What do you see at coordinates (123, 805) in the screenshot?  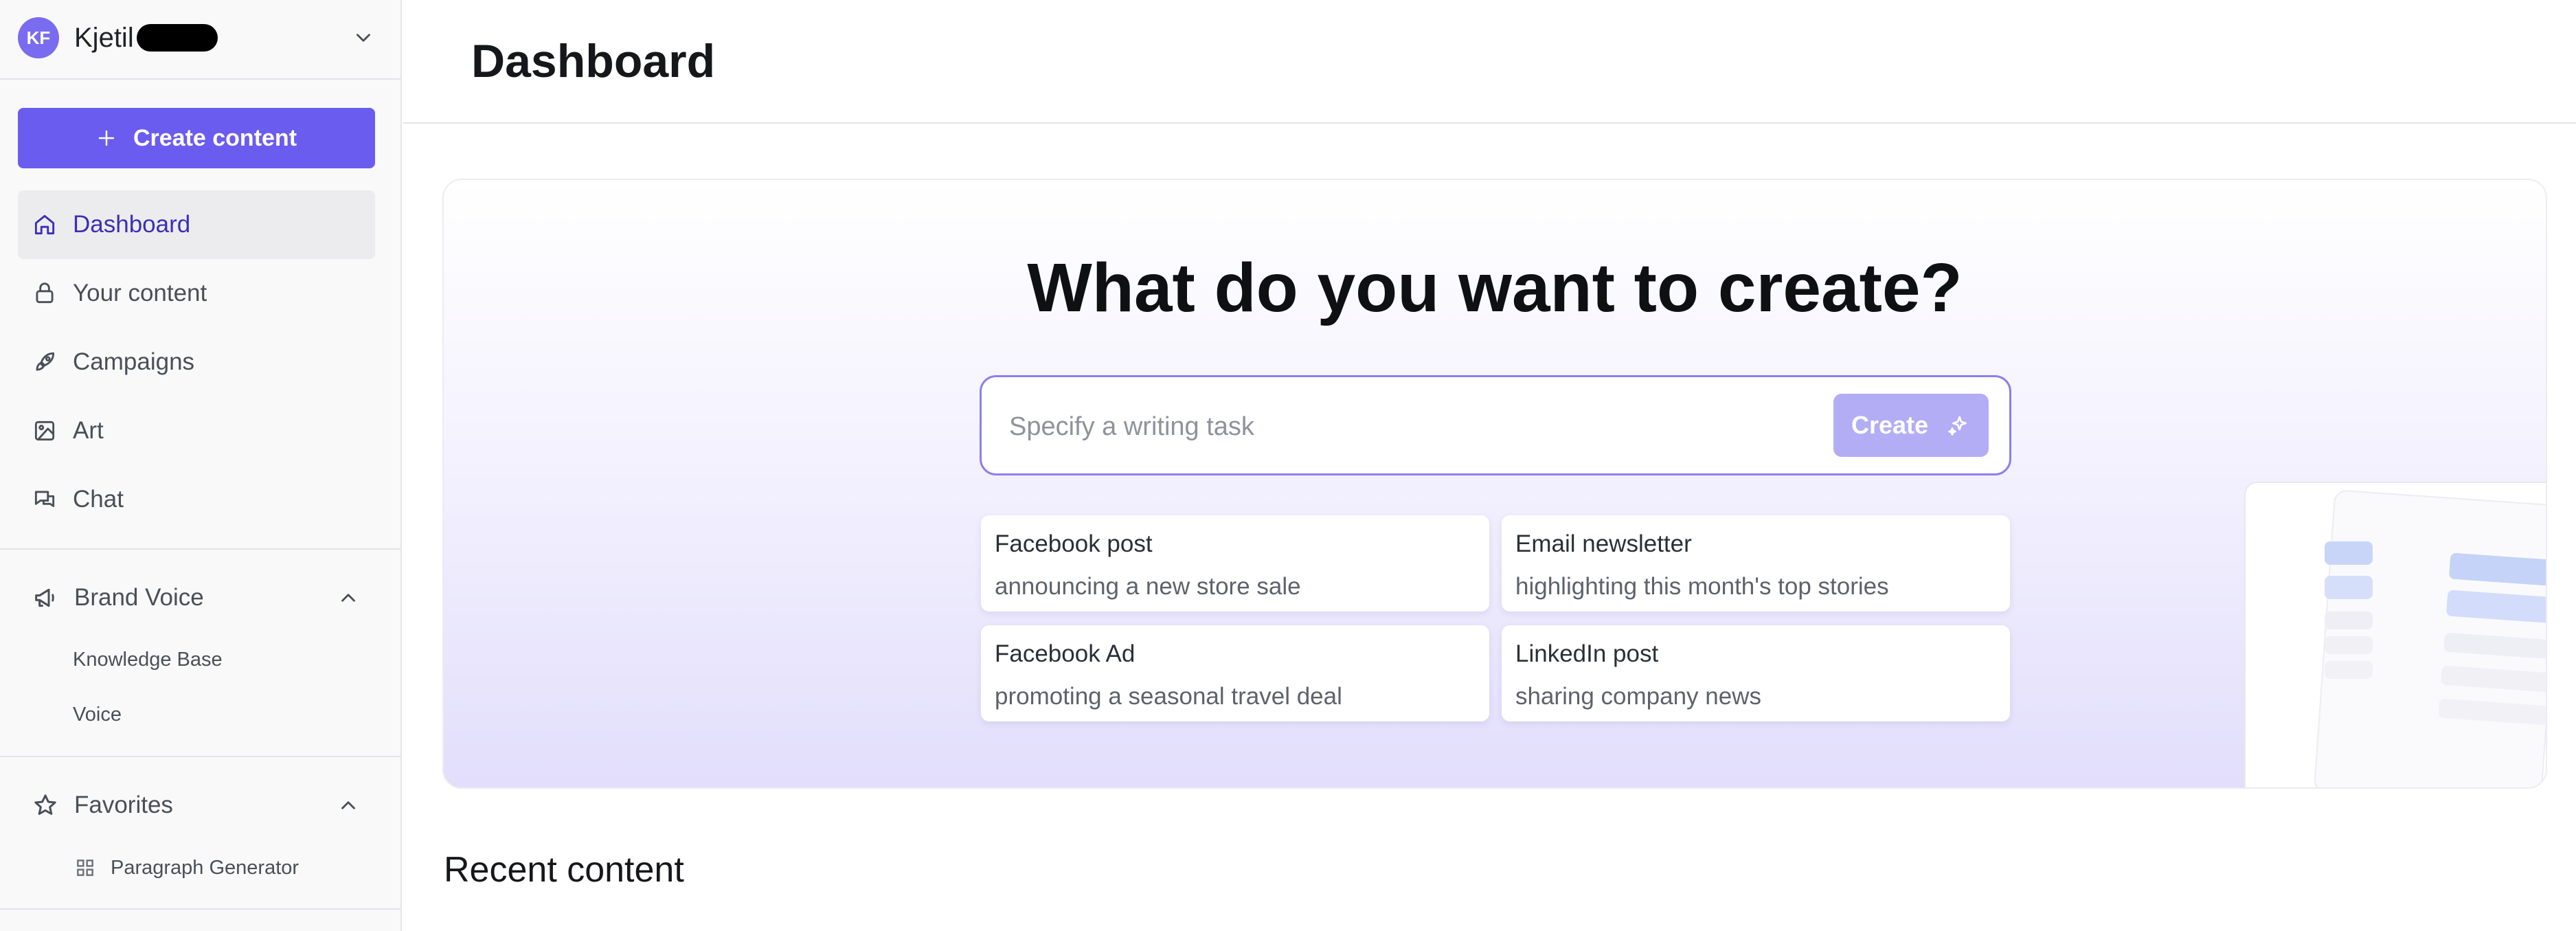 I see `favorites-label: Favorites` at bounding box center [123, 805].